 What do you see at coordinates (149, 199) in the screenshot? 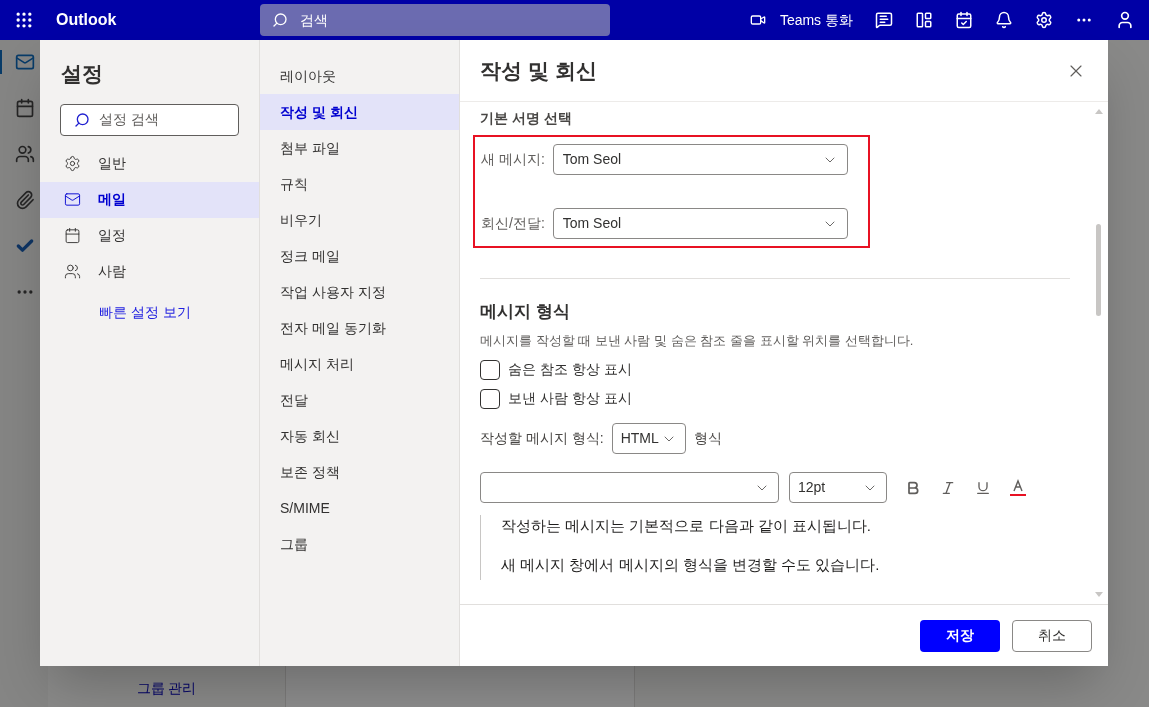
I see `settings-category: 메일` at bounding box center [149, 199].